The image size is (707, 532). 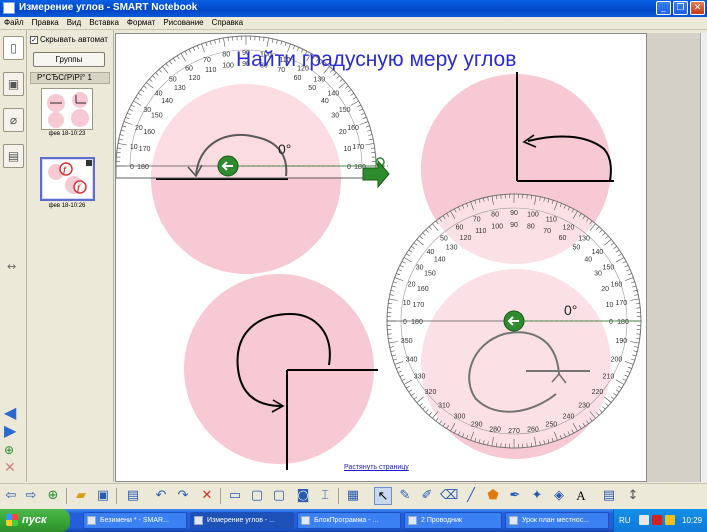 I want to click on language-indicator: RU, so click(x=625, y=520).